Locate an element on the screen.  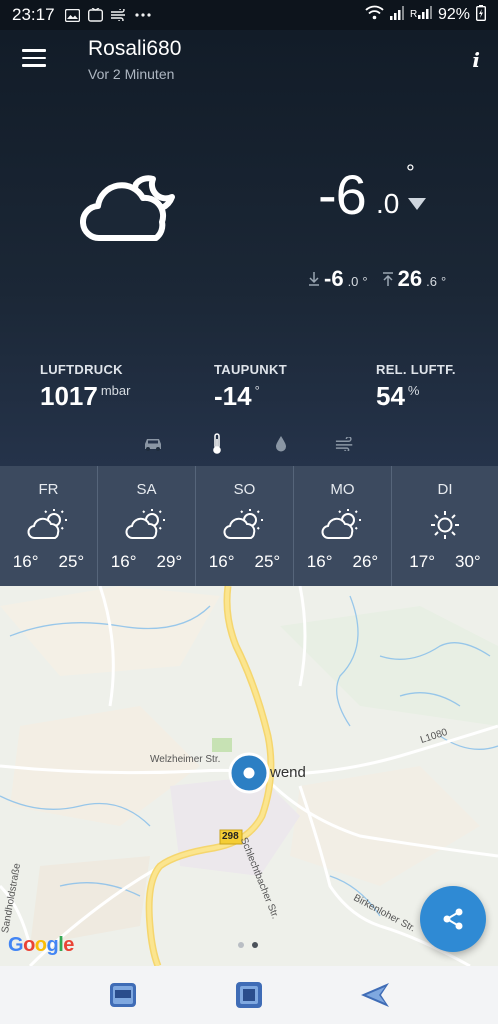
signal2-icon: R is located at coordinates (421, 15).